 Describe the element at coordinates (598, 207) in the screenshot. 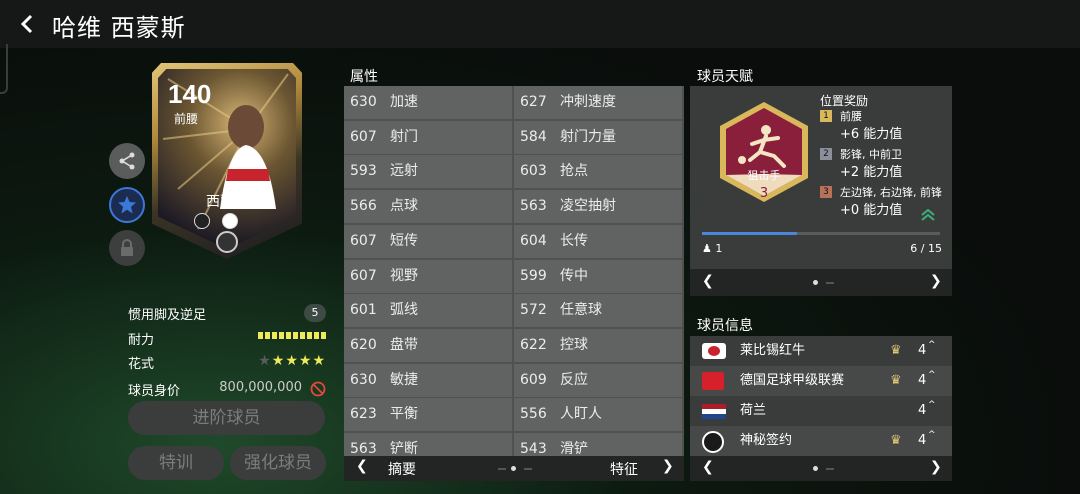

I see `attribute-cell: 563 凌空抽射` at that location.